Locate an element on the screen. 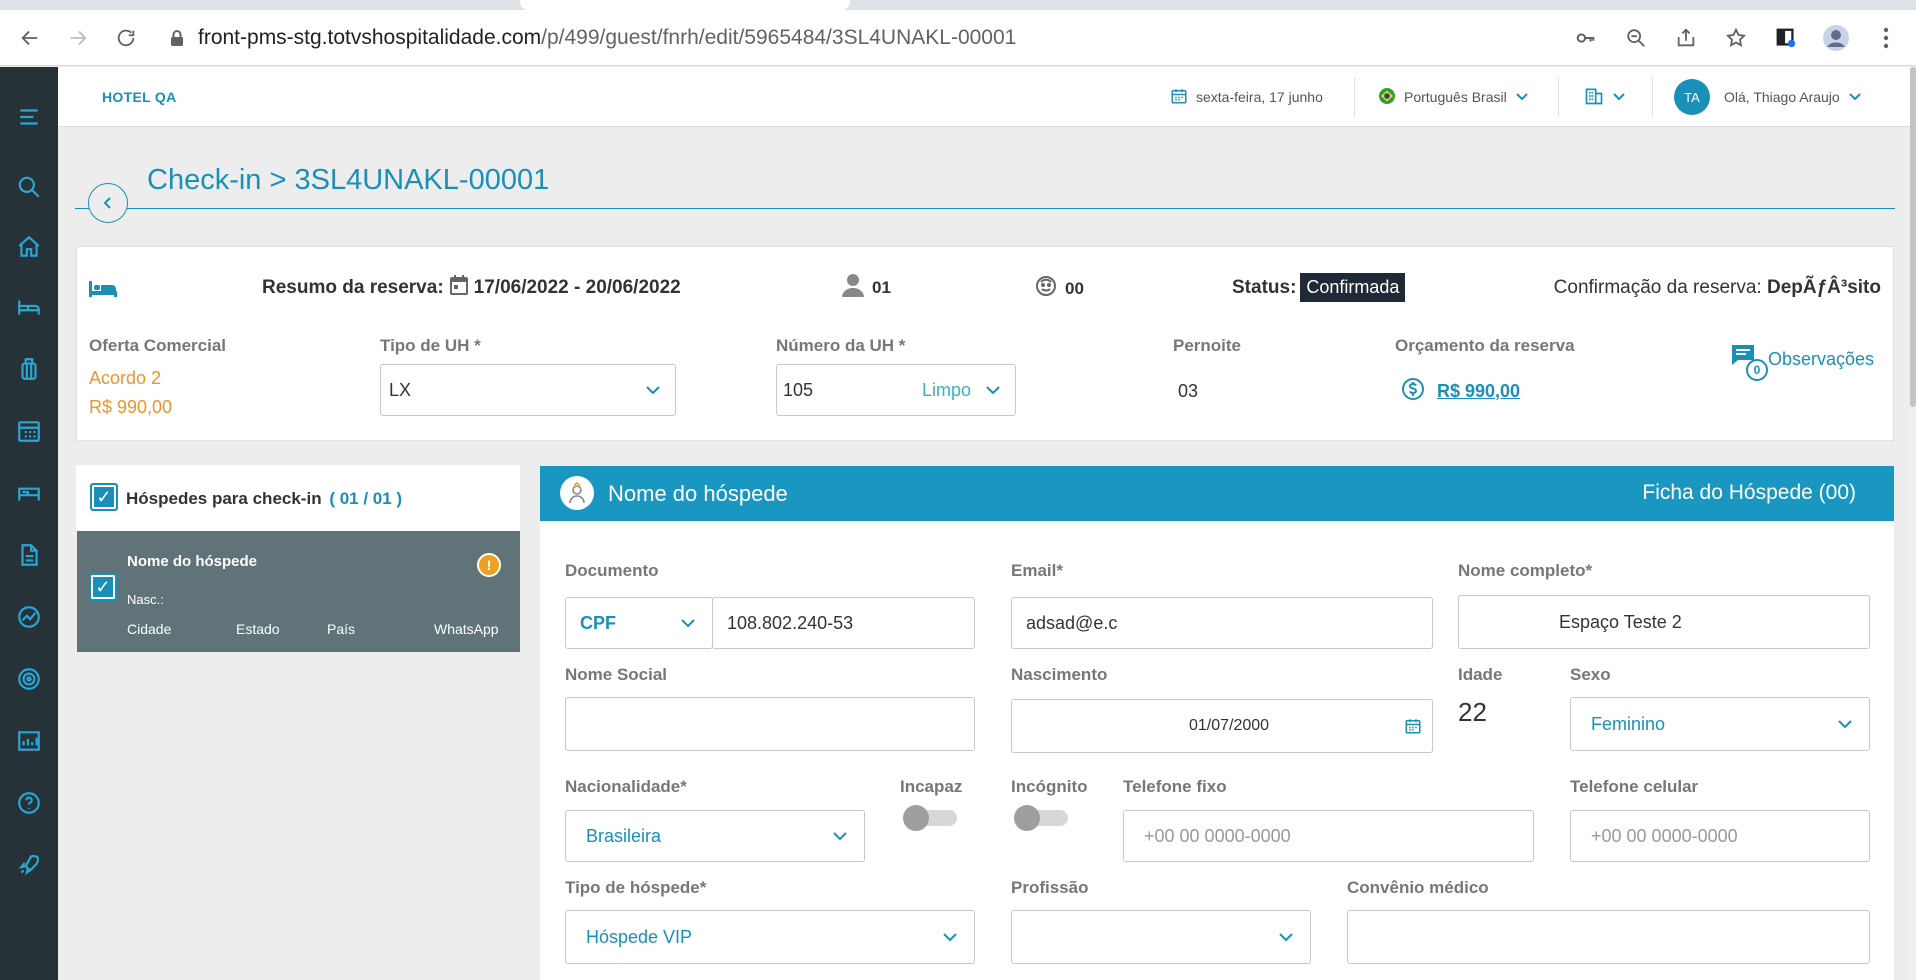 This screenshot has width=1916, height=980. status-badge: Confirmada is located at coordinates (1353, 287).